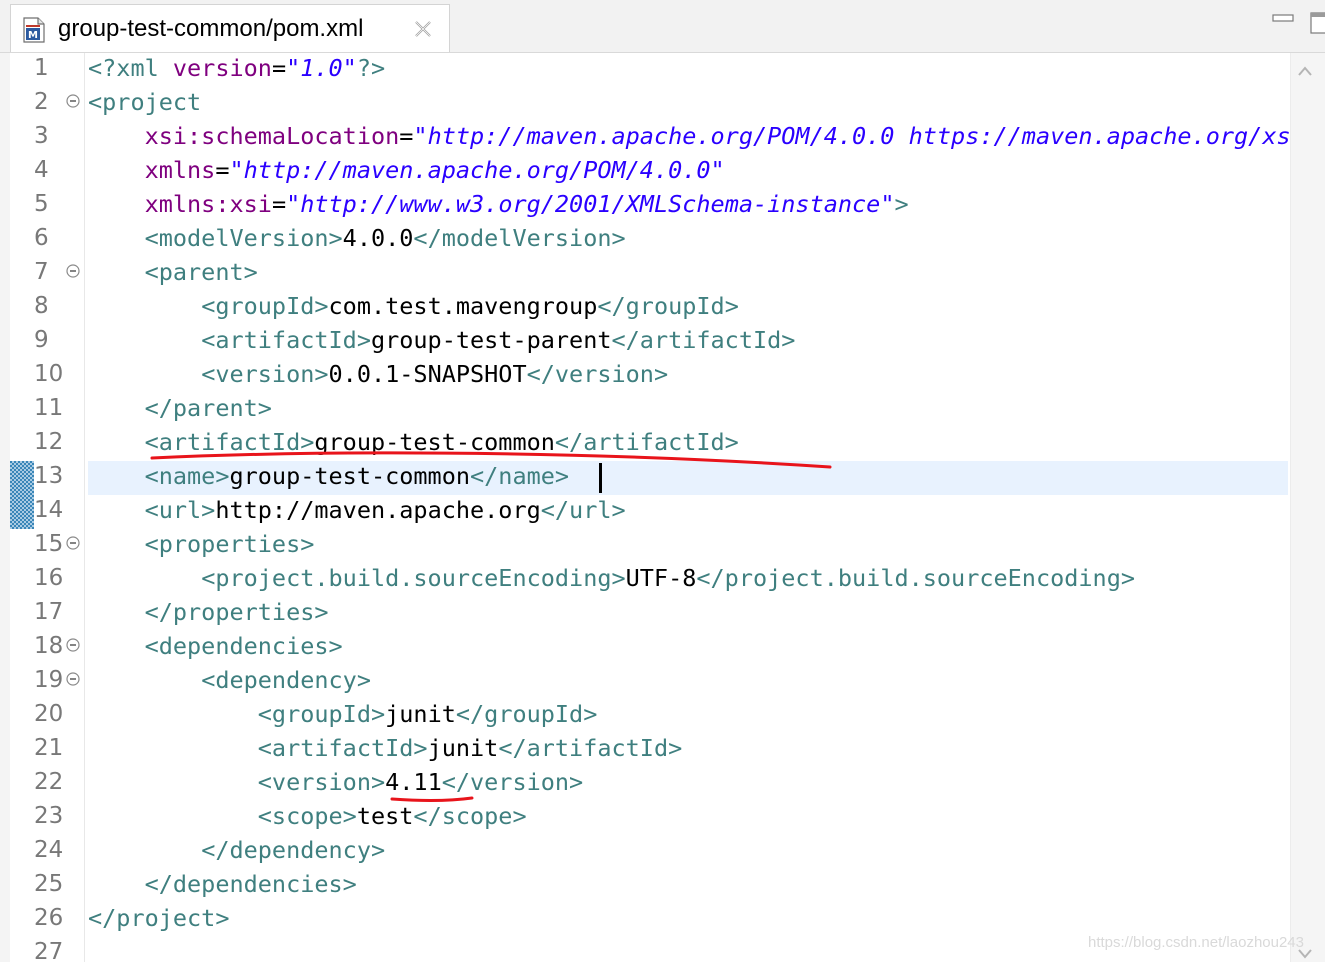  What do you see at coordinates (703, 340) in the screenshot?
I see `xml-token-tag: </artifactId>` at bounding box center [703, 340].